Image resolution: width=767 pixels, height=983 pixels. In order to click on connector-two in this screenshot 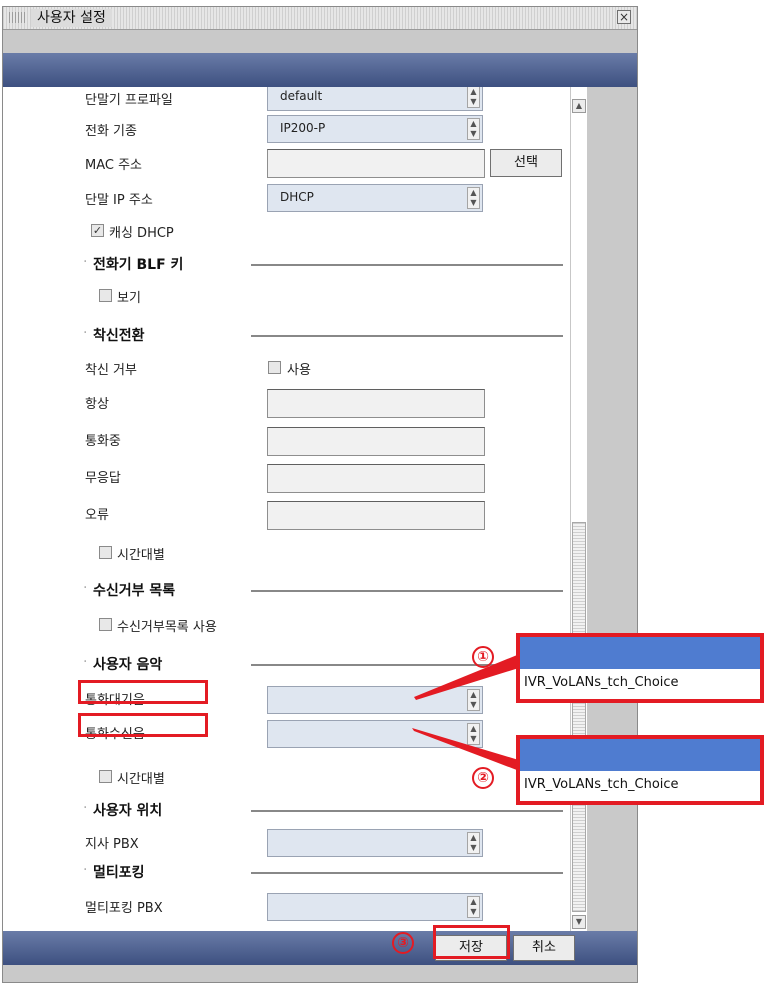, I will do `click(467, 750)`.